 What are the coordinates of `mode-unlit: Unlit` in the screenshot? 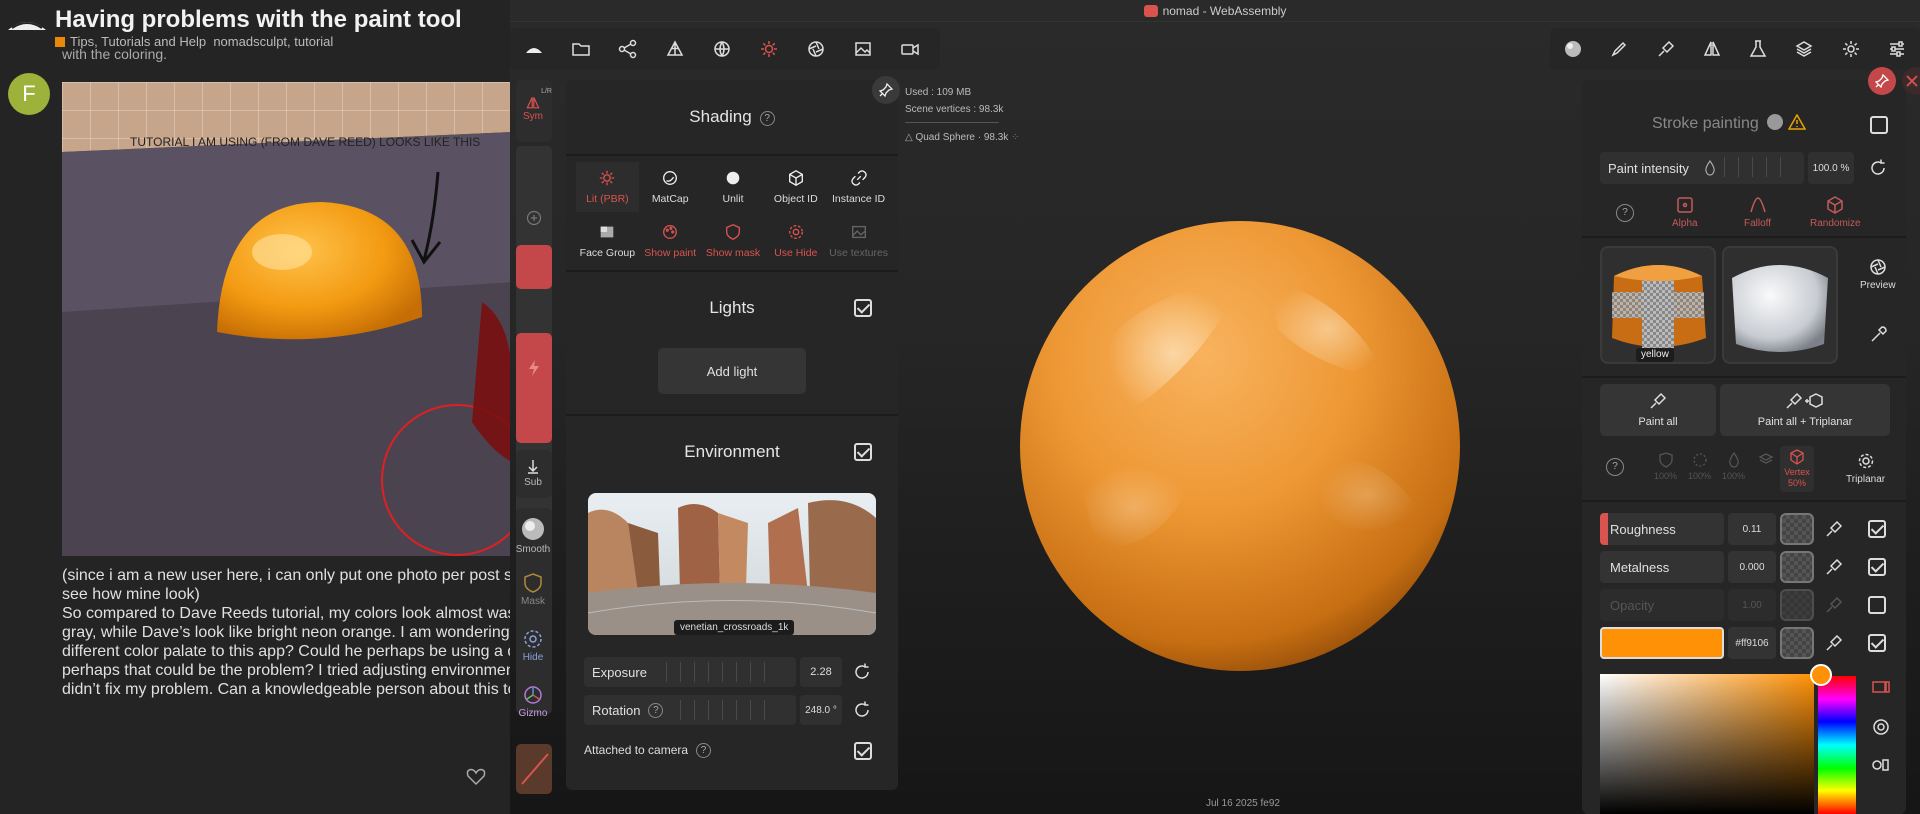 It's located at (733, 187).